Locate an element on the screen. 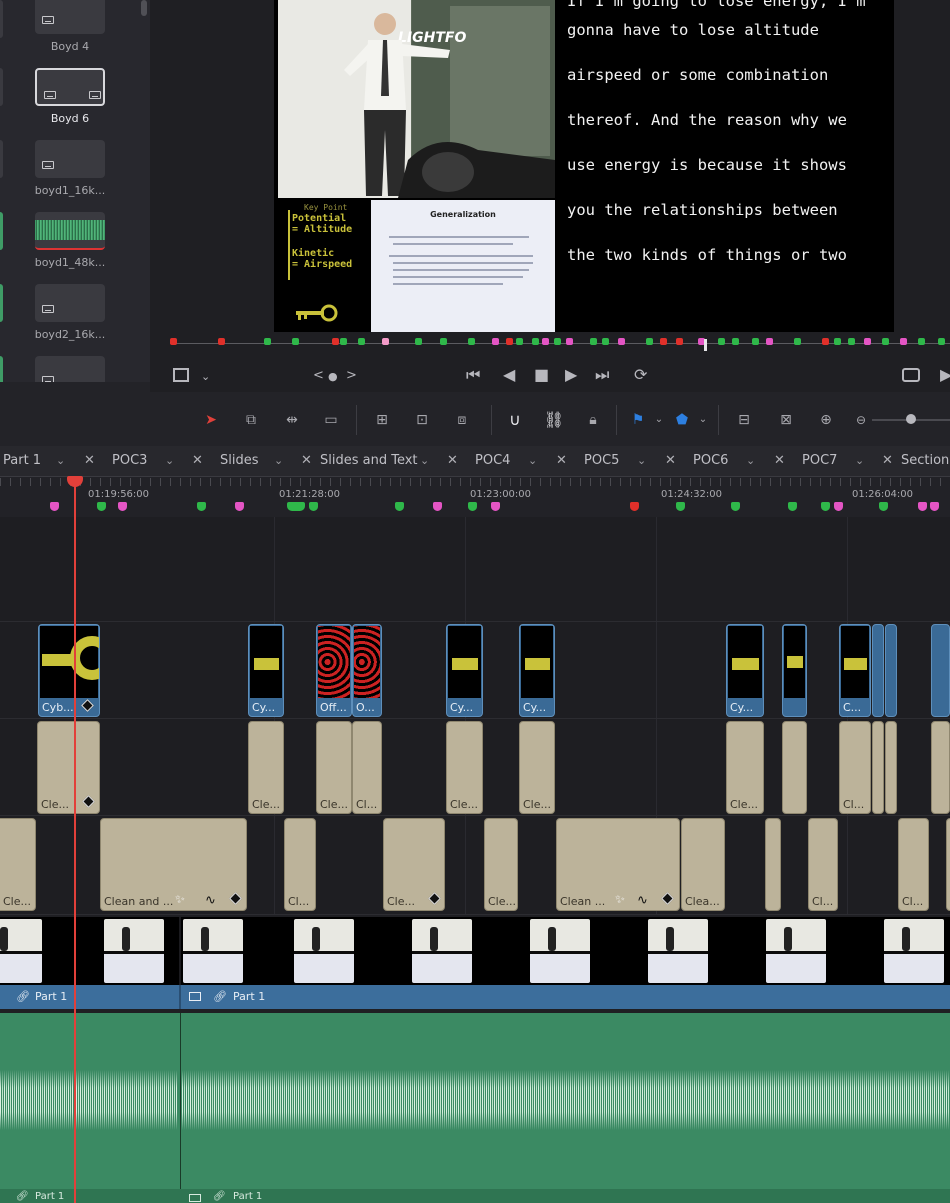 The height and width of the screenshot is (1203, 950). overwrite-clip-icon: ⊡ is located at coordinates (422, 420).